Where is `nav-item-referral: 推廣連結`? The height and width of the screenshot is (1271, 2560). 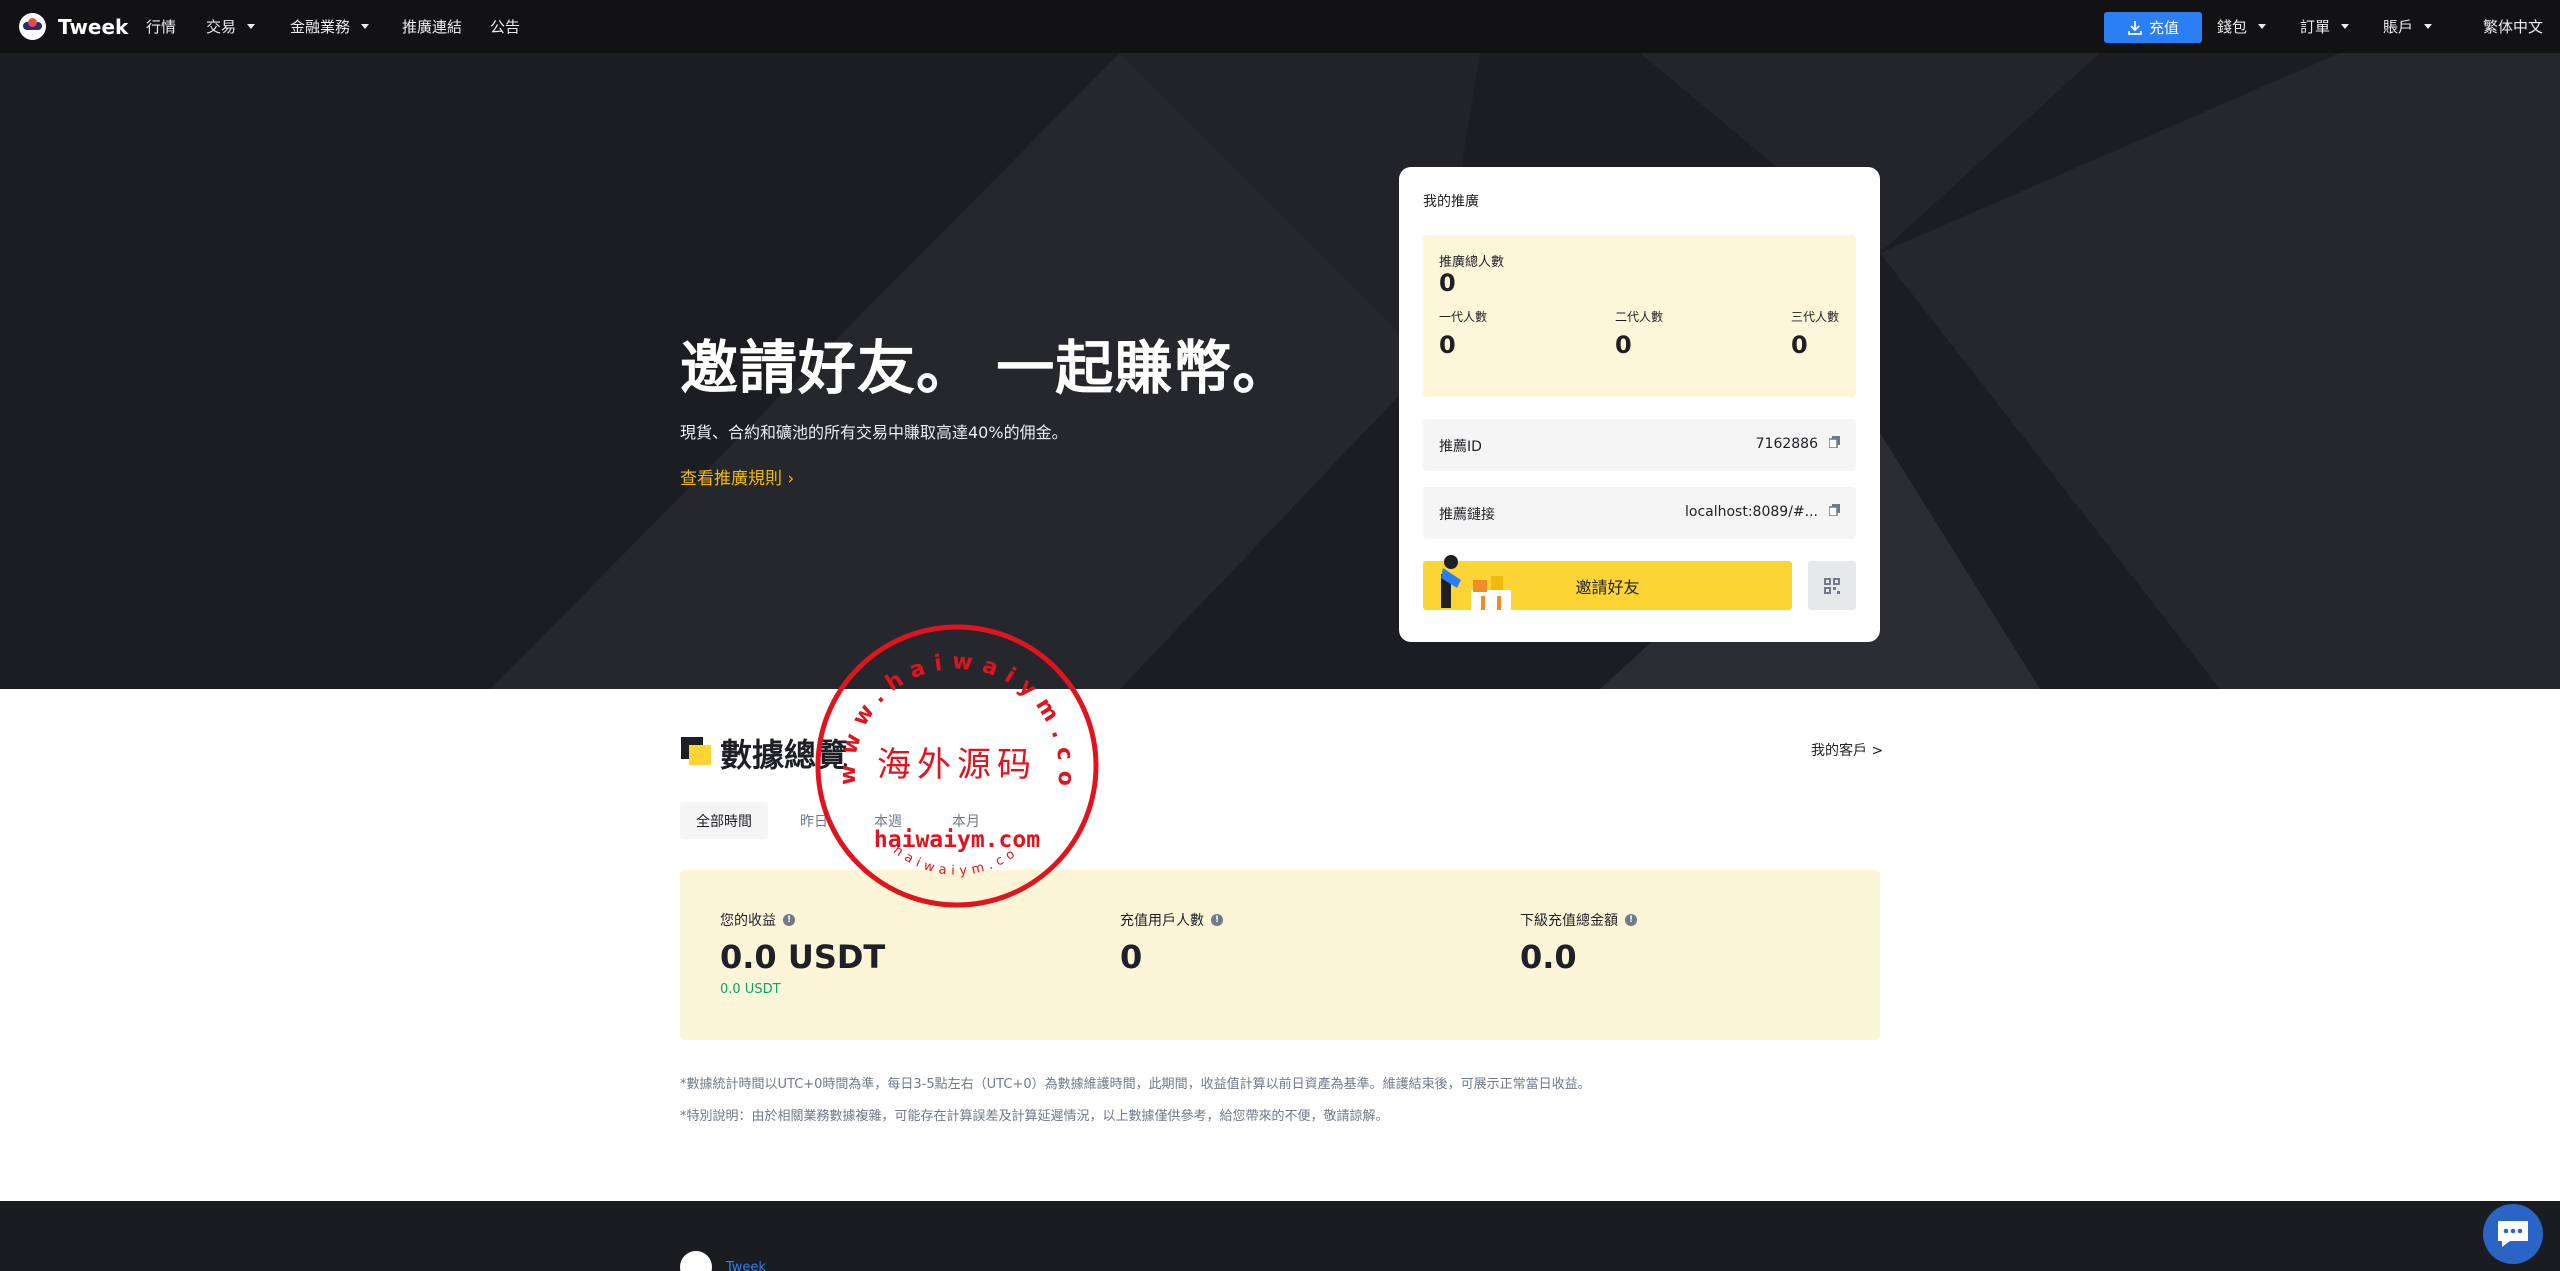 nav-item-referral: 推廣連結 is located at coordinates (432, 26).